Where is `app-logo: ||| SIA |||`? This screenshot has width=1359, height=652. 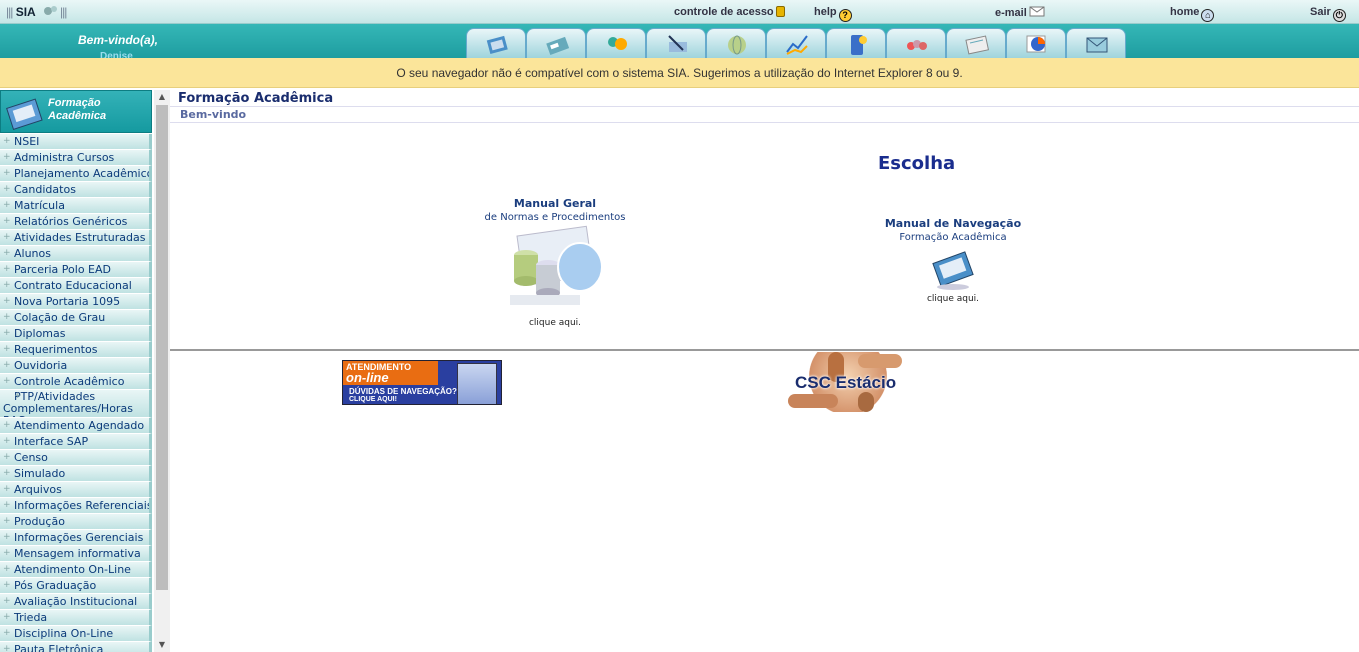 app-logo: ||| SIA ||| is located at coordinates (36, 12).